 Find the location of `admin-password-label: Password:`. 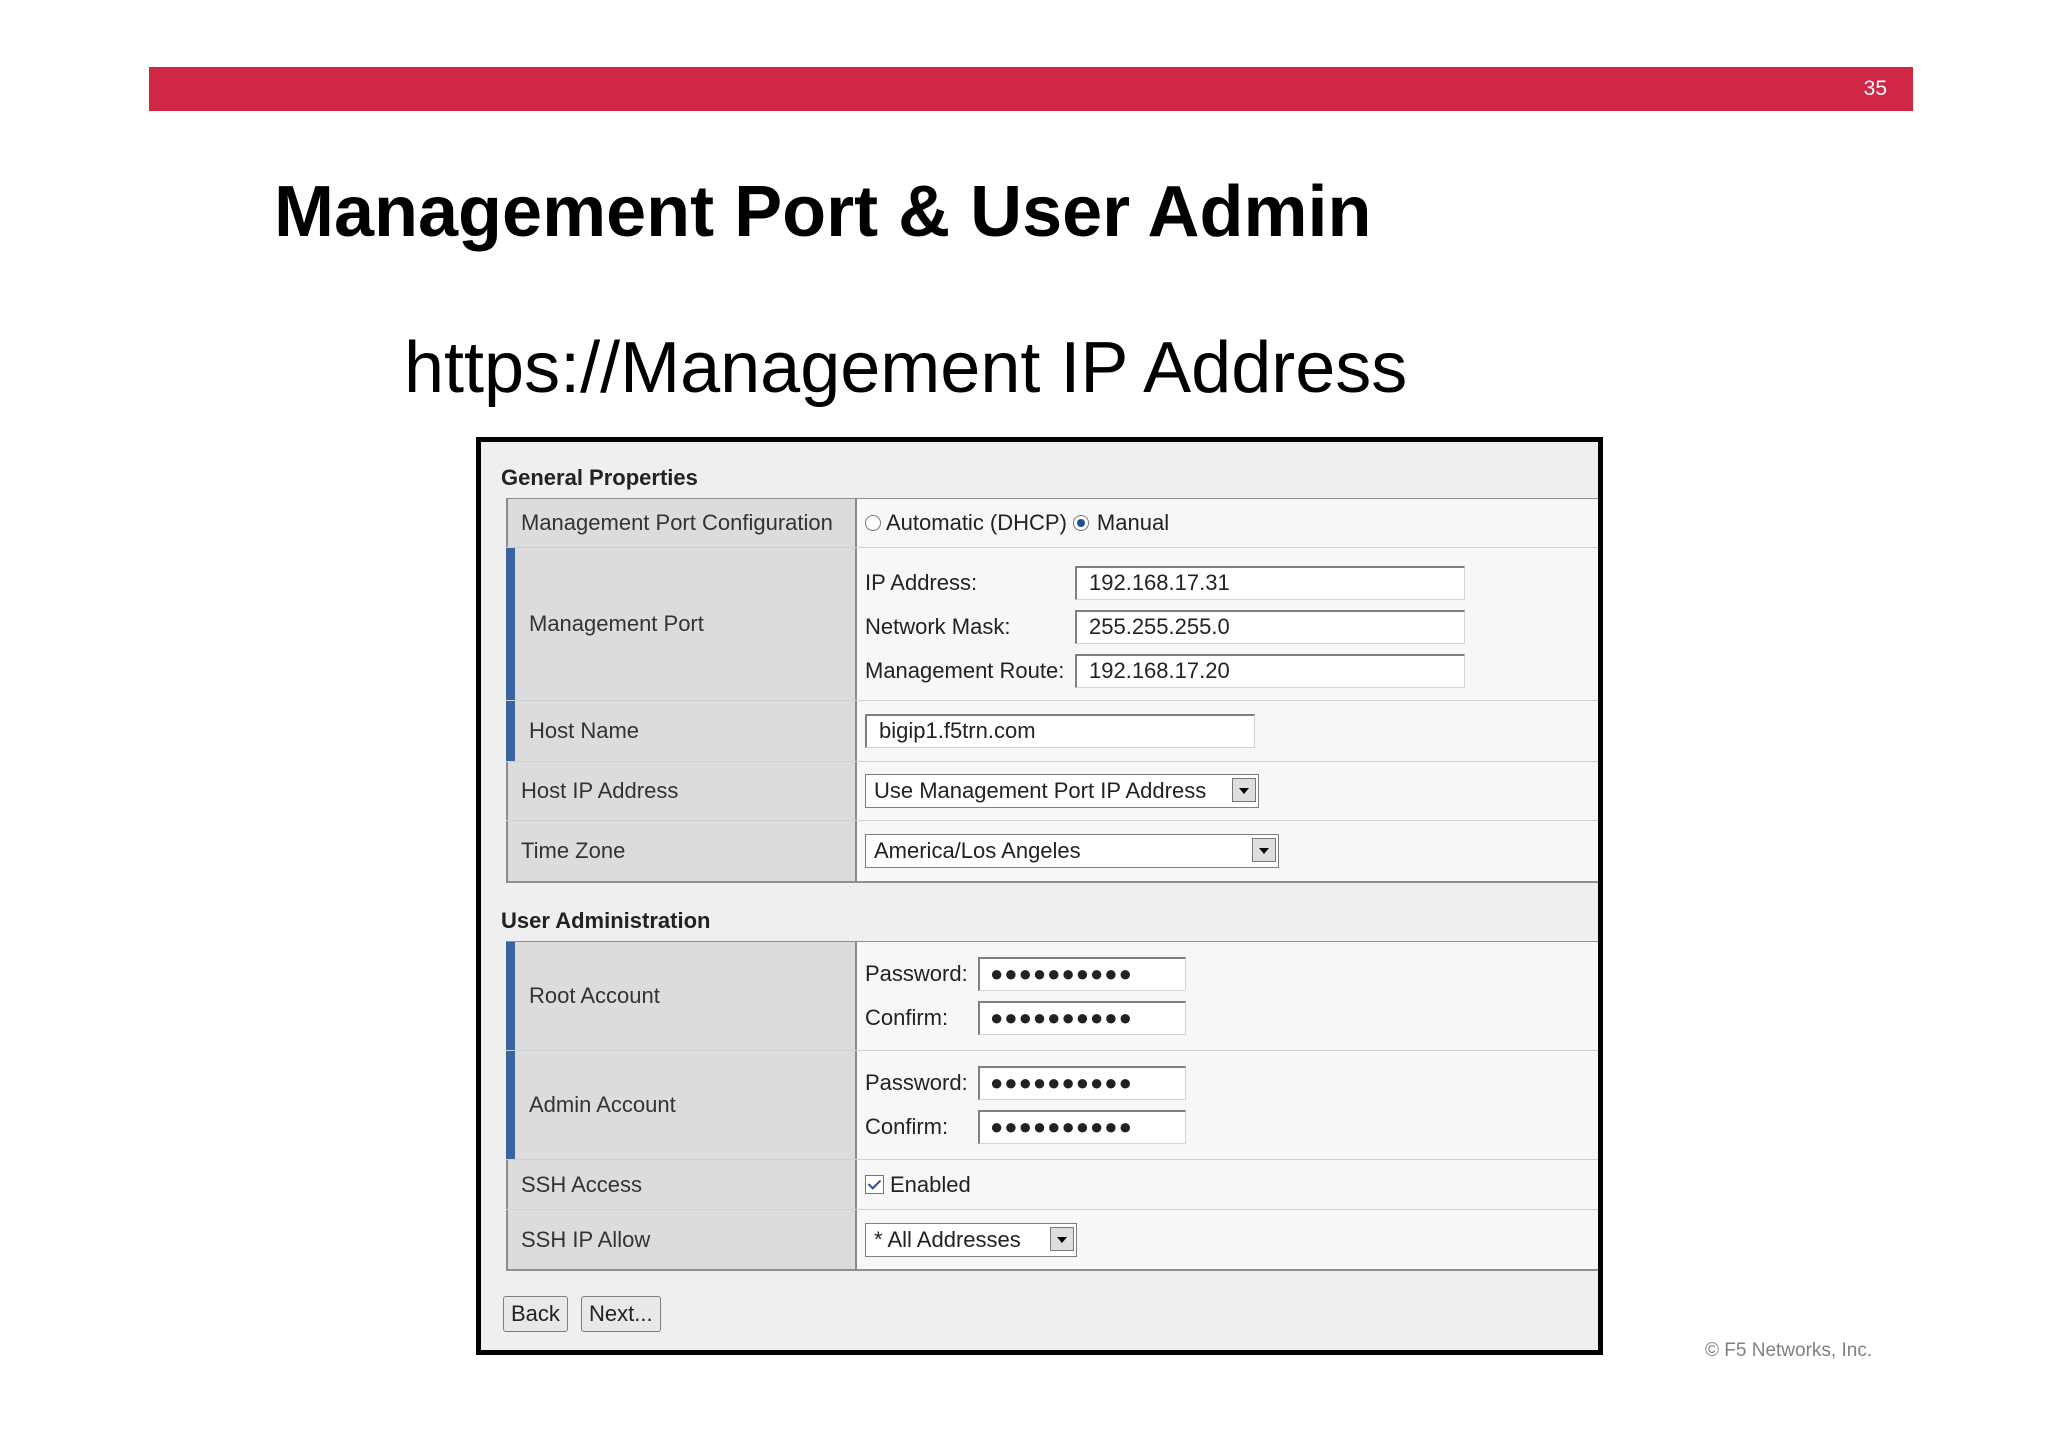

admin-password-label: Password: is located at coordinates (916, 1082).